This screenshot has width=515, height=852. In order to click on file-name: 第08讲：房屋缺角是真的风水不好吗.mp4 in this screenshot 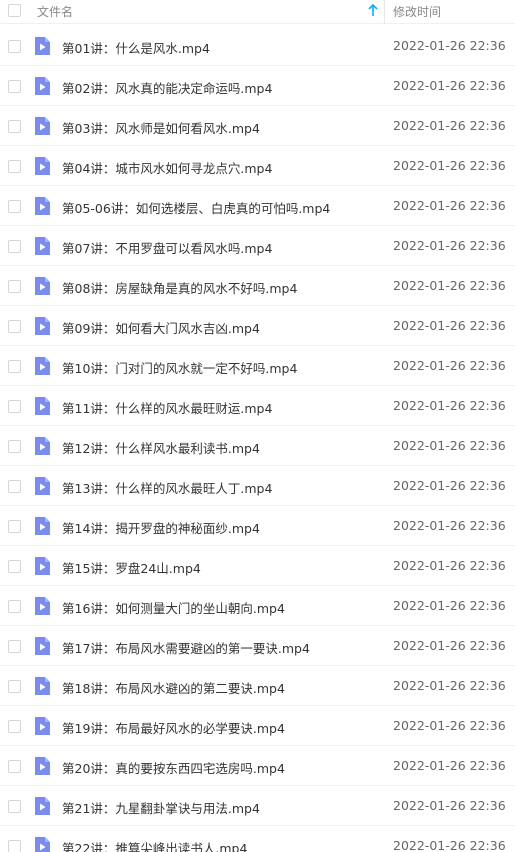, I will do `click(179, 287)`.